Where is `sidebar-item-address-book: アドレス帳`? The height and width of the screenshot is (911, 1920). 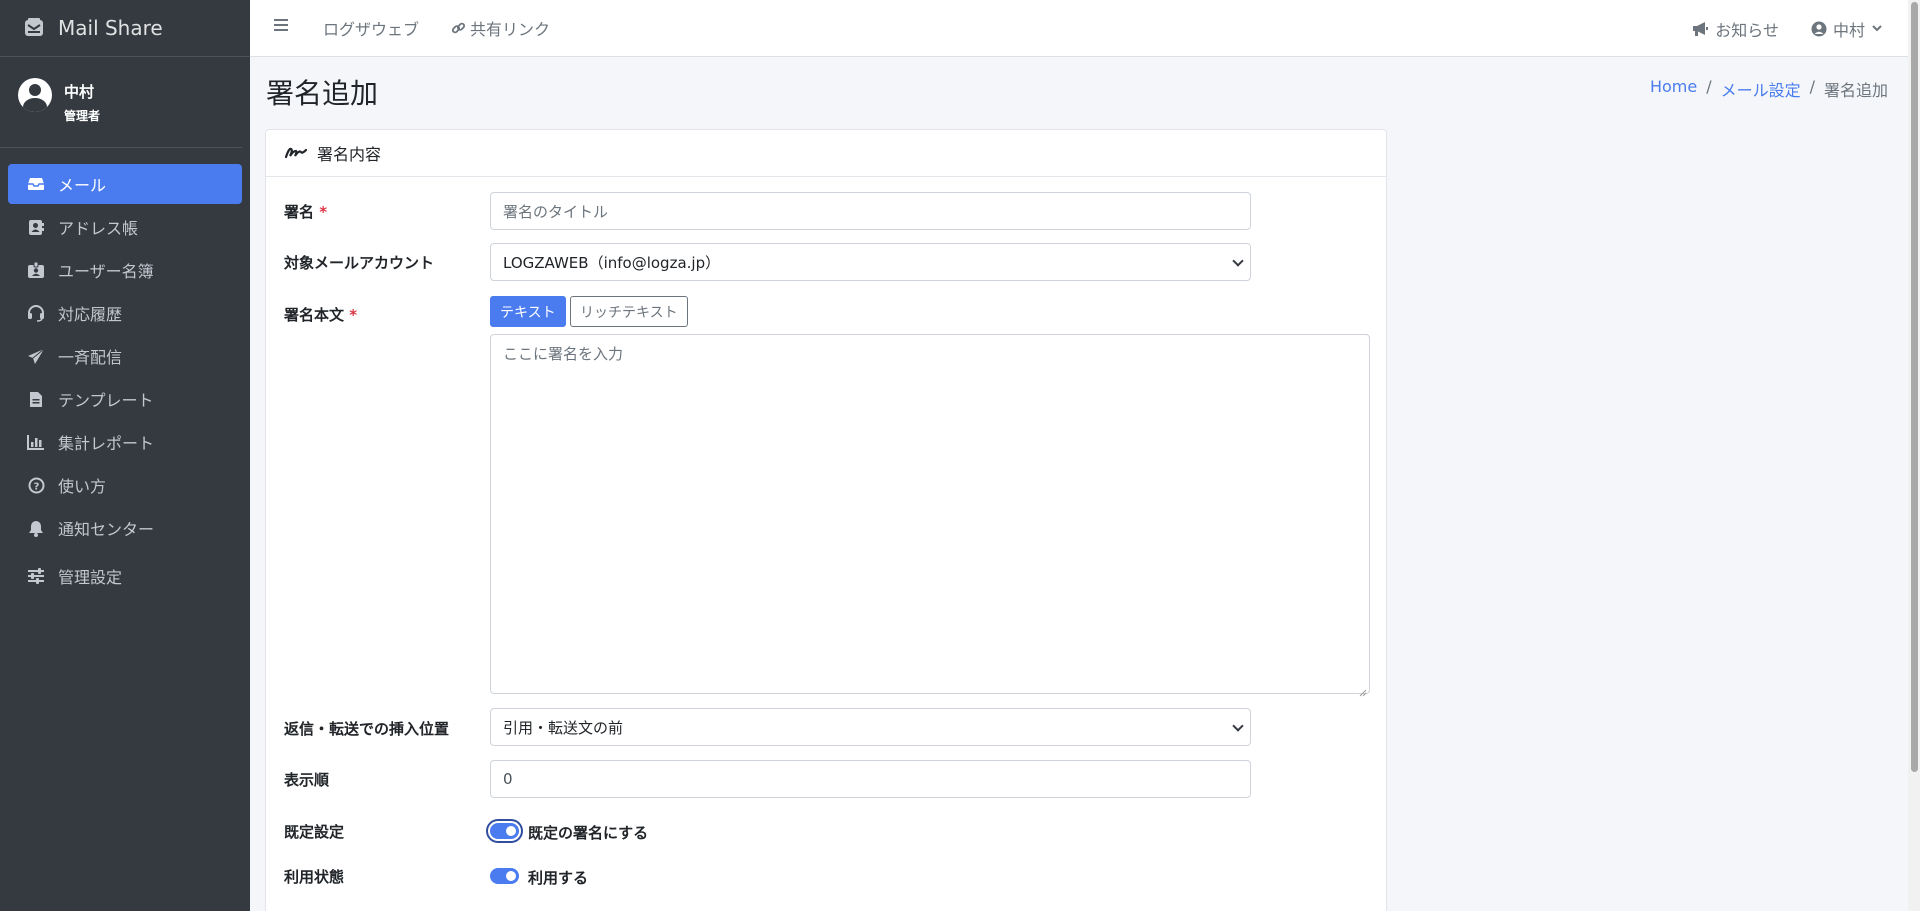 sidebar-item-address-book: アドレス帳 is located at coordinates (125, 227).